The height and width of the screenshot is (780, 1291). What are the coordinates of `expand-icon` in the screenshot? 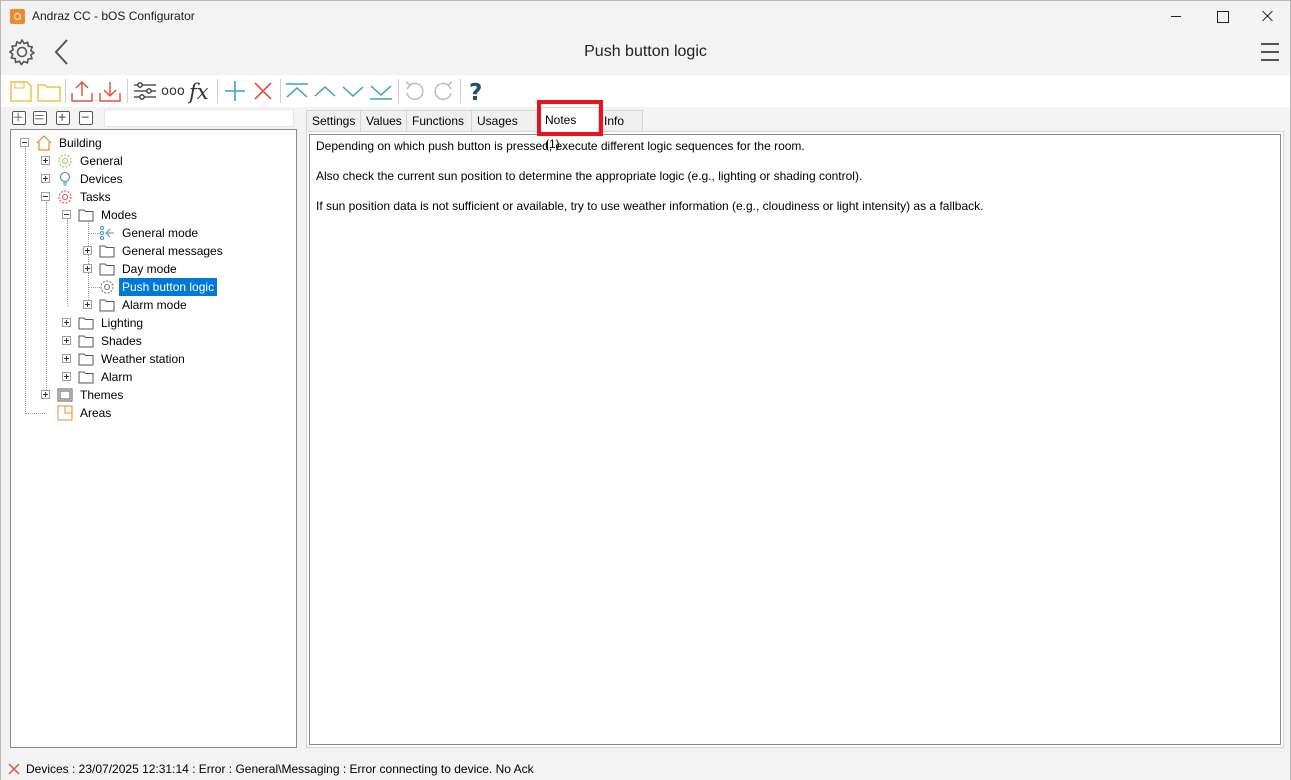 It's located at (63, 118).